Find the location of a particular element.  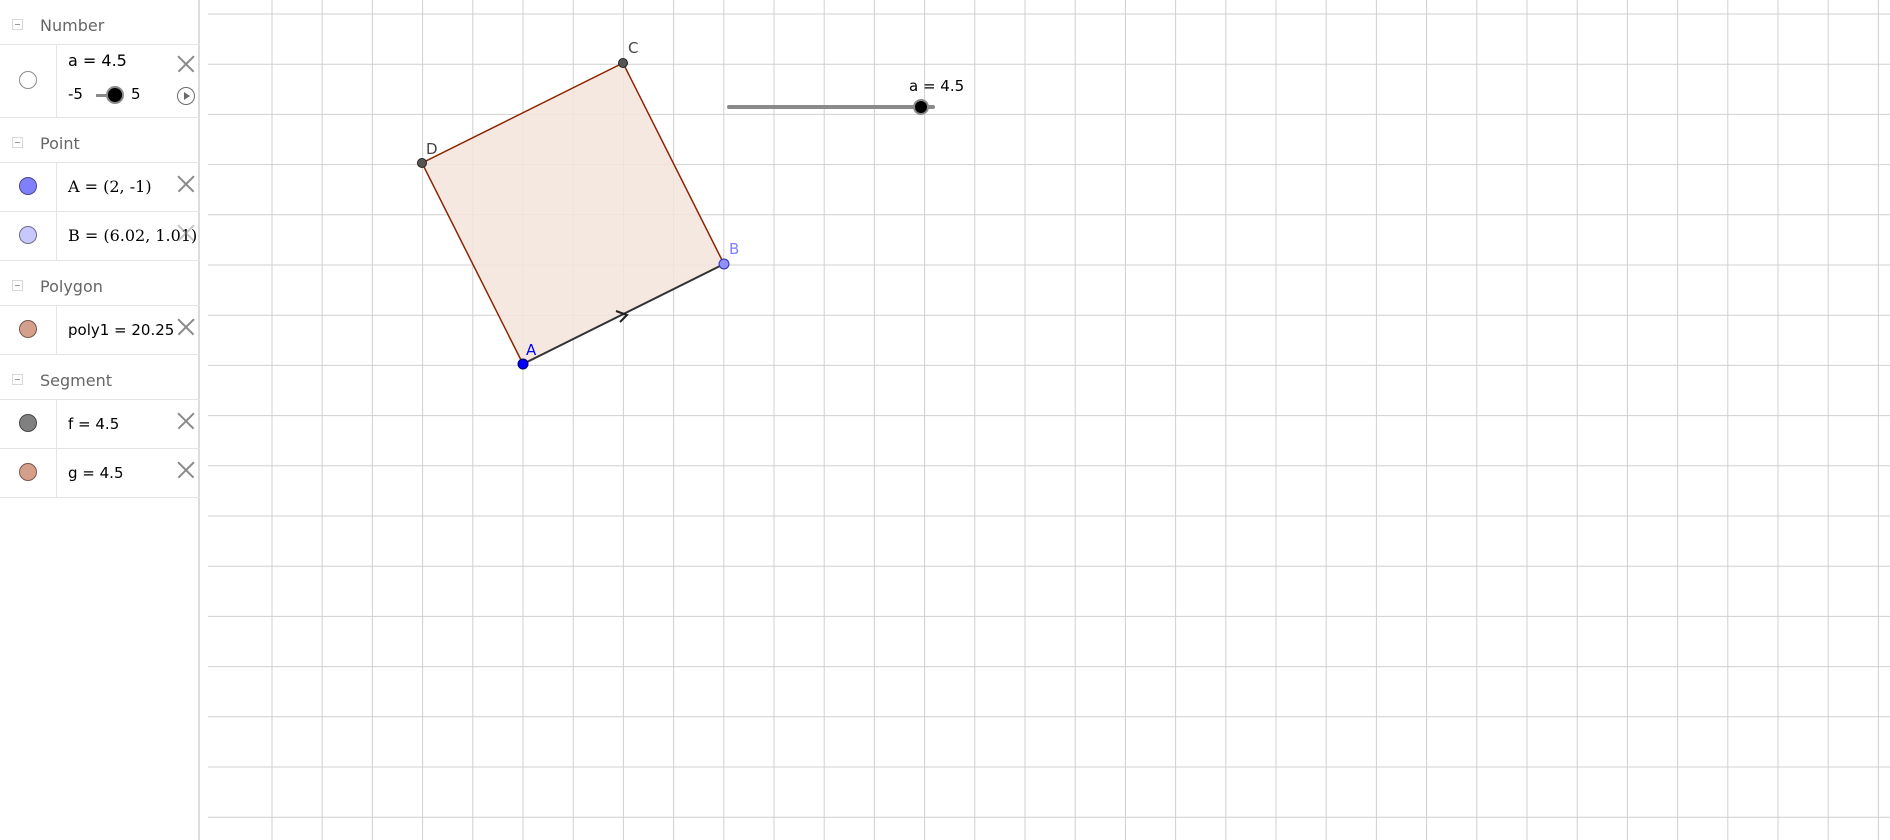

slider-min-label: -5 is located at coordinates (75, 94).